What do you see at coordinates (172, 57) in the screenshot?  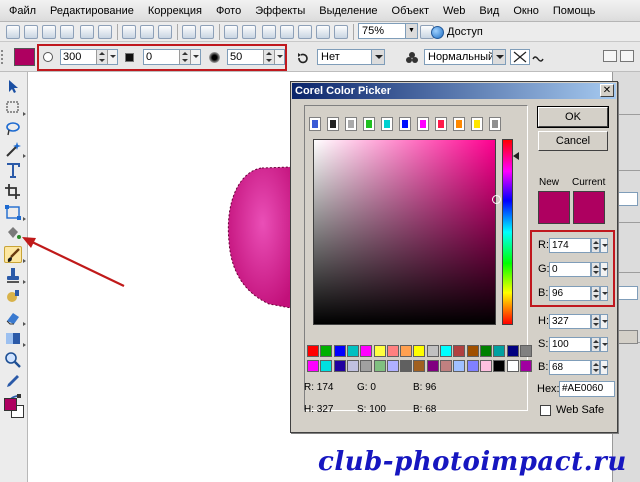 I see `transparency-stepper: 0` at bounding box center [172, 57].